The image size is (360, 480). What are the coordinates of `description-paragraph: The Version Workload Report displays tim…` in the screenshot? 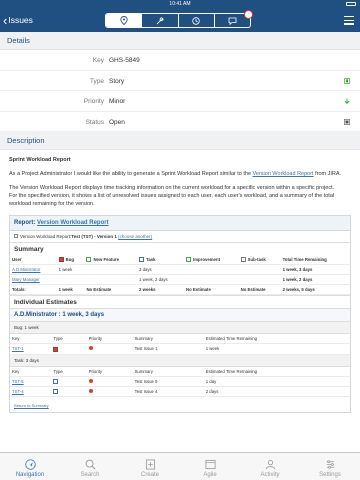 It's located at (172, 195).